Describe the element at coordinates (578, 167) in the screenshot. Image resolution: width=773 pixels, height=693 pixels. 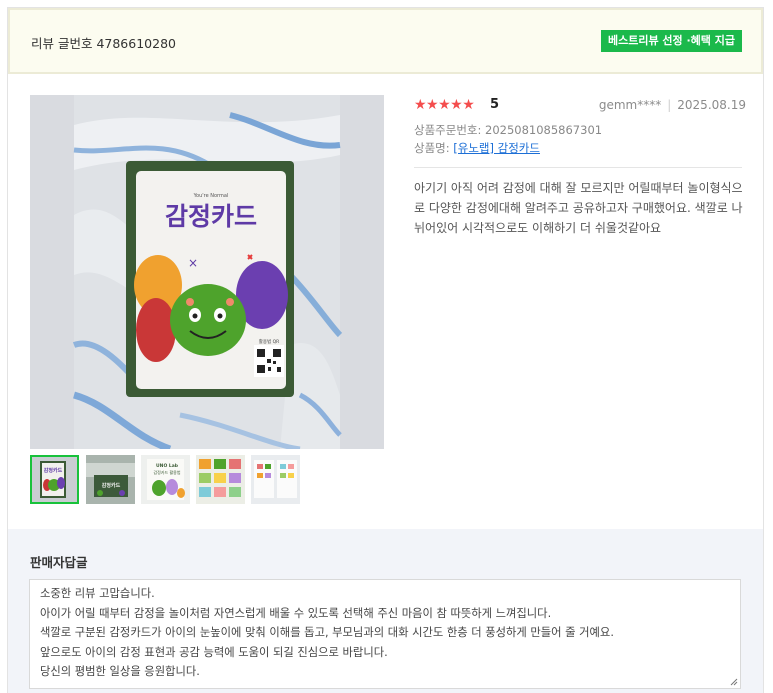
I see `divider` at that location.